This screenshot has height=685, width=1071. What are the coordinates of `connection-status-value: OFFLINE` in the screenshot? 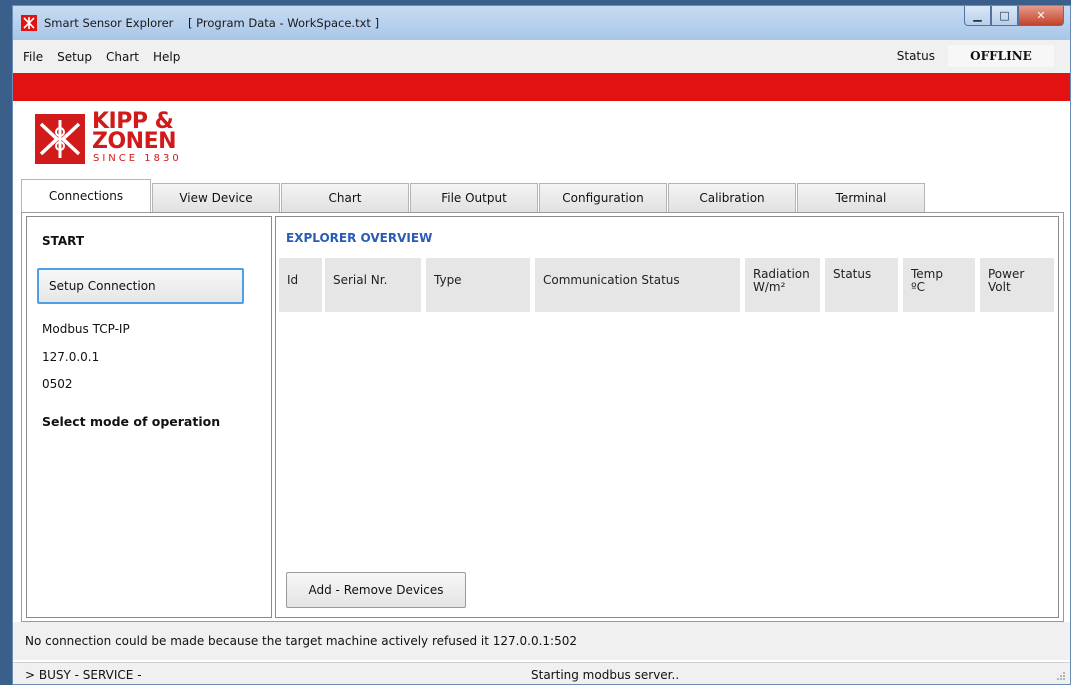 It's located at (1001, 56).